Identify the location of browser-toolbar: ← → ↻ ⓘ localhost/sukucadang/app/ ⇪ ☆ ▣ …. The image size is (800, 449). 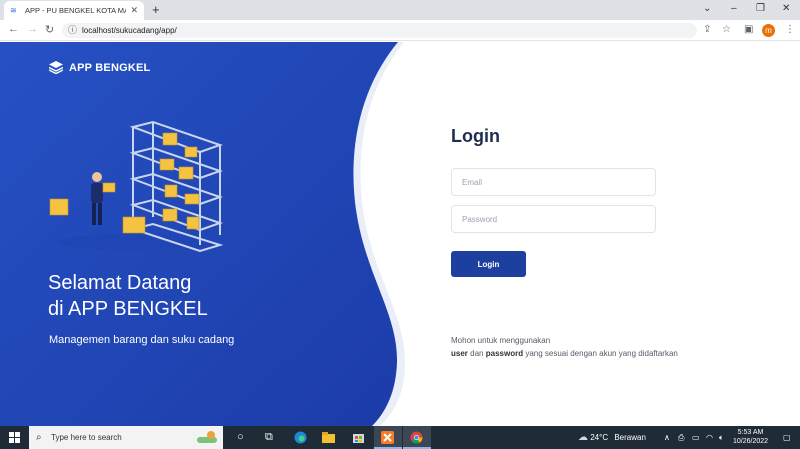
(400, 30).